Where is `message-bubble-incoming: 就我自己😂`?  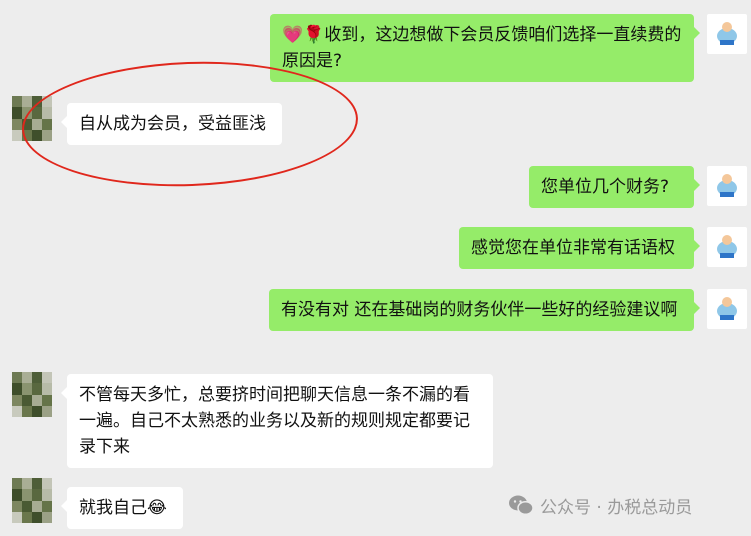 message-bubble-incoming: 就我自己😂 is located at coordinates (122, 508).